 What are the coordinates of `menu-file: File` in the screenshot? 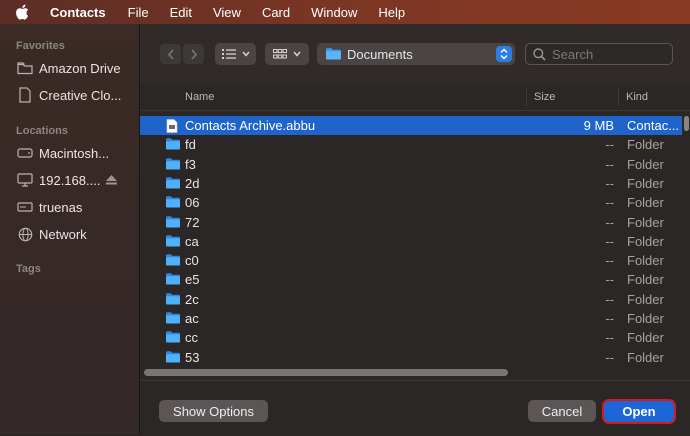 It's located at (138, 12).